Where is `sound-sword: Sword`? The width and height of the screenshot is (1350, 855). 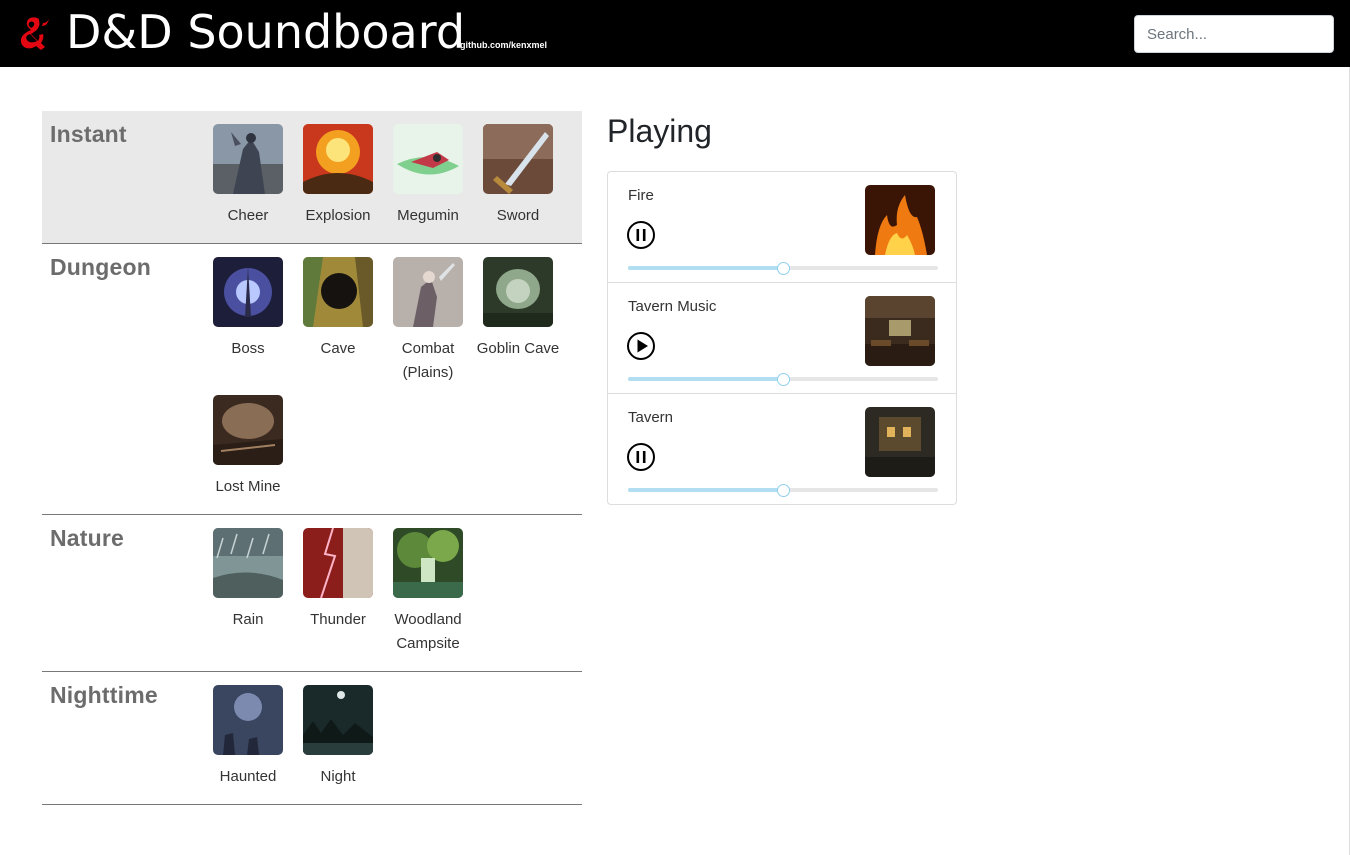
sound-sword: Sword is located at coordinates (518, 176).